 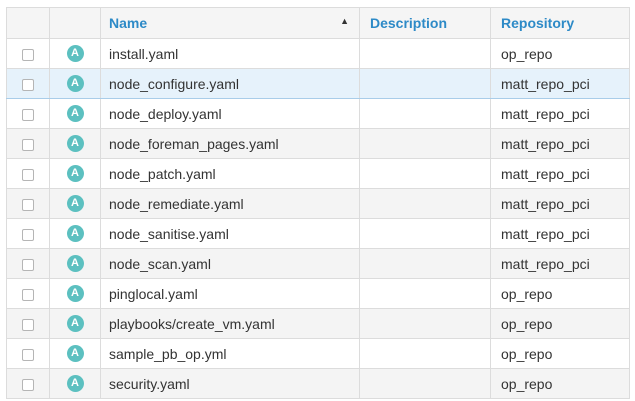 I want to click on playbook-name: node_scan.yaml, so click(x=230, y=263).